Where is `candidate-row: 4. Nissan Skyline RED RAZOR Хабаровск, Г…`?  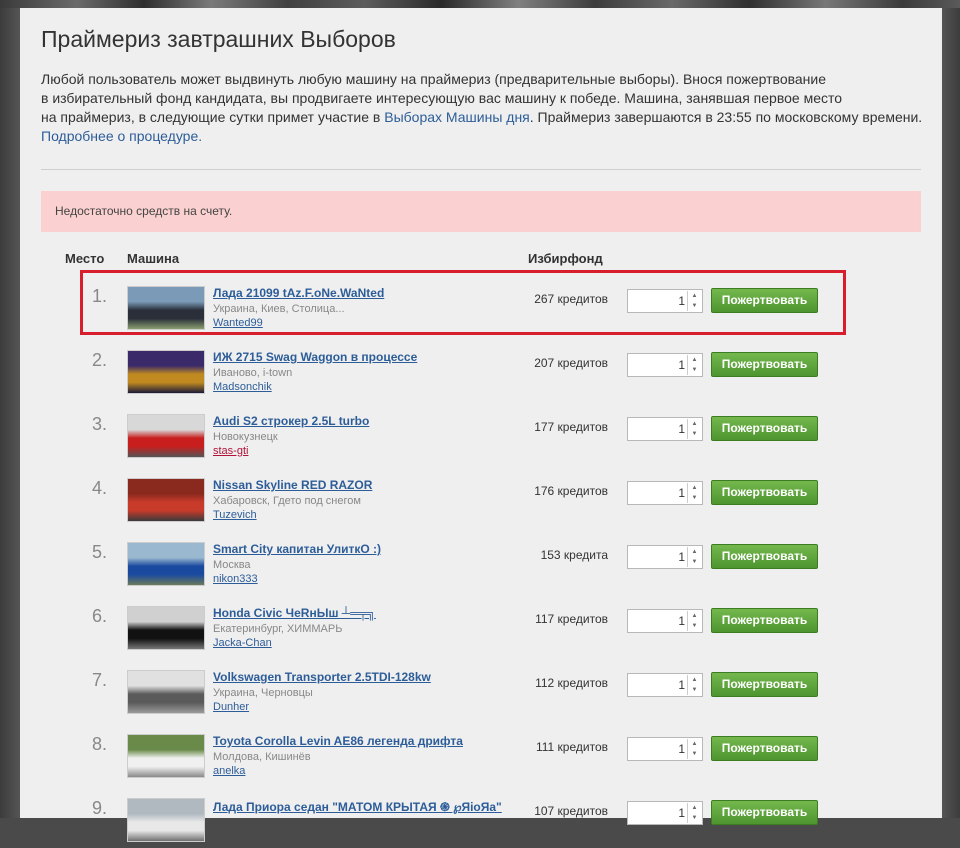
candidate-row: 4. Nissan Skyline RED RAZOR Хабаровск, Г… is located at coordinates (481, 496).